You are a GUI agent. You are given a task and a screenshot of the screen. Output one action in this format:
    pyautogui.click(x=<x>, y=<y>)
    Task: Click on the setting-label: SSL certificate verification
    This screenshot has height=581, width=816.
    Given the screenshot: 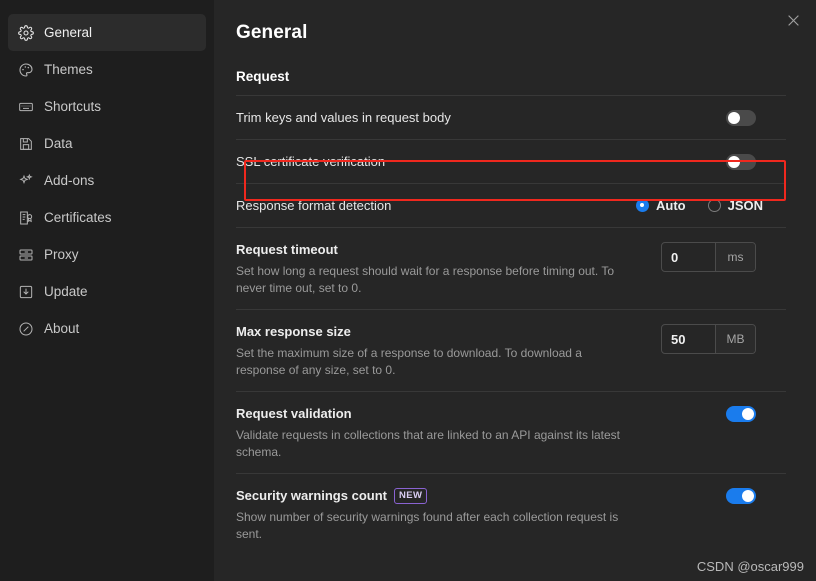 What is the action you would take?
    pyautogui.click(x=311, y=161)
    